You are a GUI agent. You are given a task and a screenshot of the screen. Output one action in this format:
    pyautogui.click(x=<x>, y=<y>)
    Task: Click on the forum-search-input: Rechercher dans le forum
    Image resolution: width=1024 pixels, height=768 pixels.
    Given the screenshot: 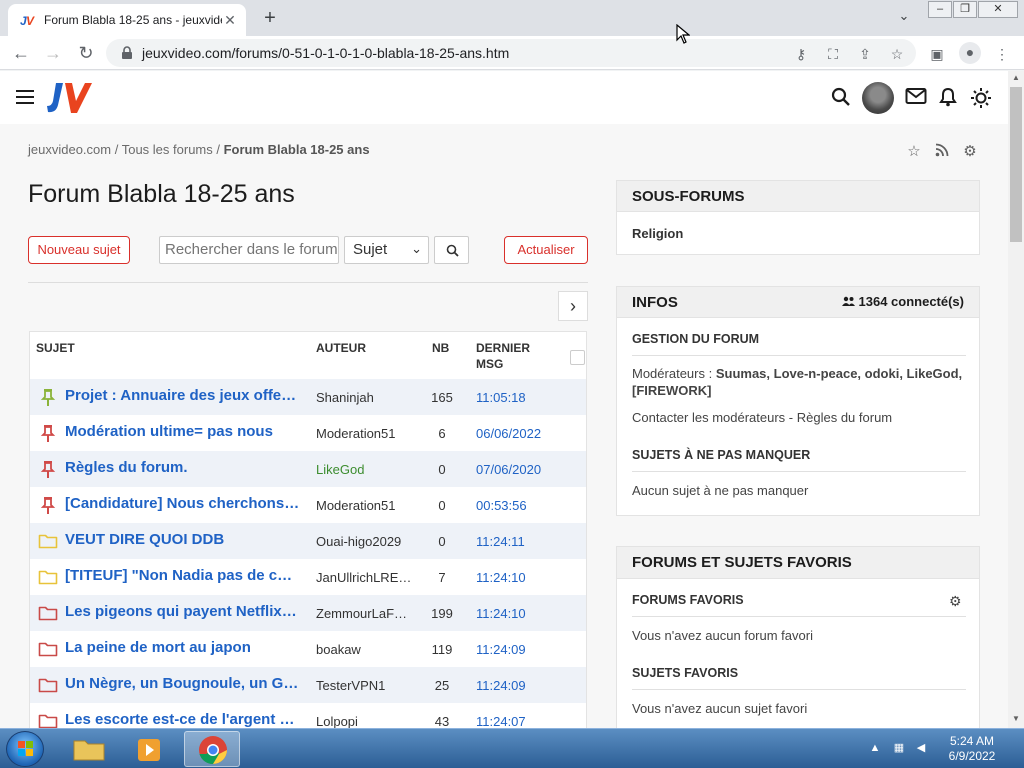 What is the action you would take?
    pyautogui.click(x=249, y=250)
    